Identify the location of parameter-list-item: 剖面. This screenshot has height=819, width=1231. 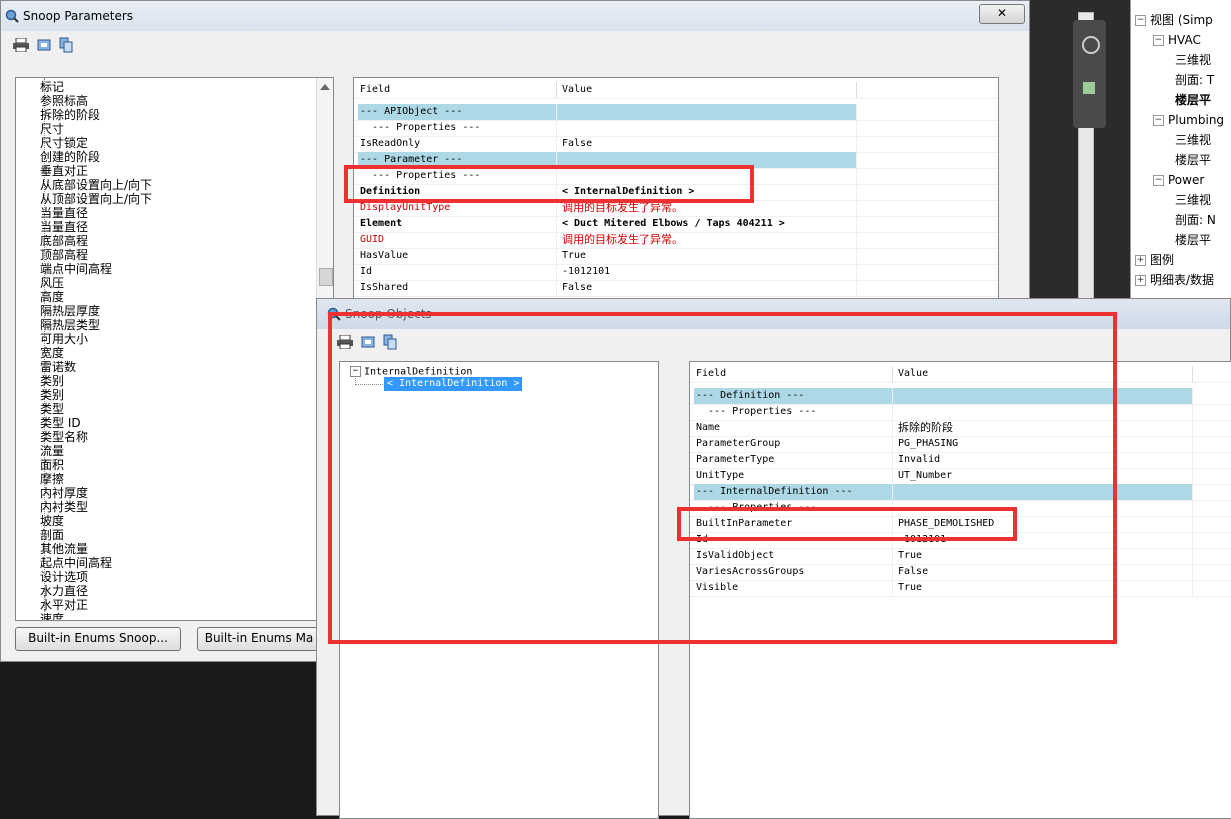
(52, 535).